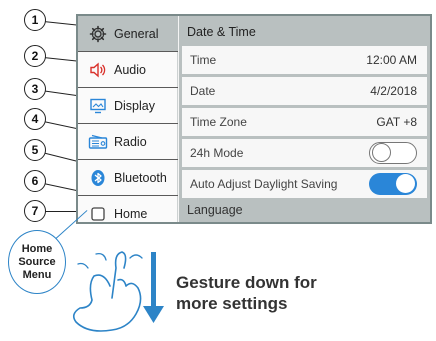 Image resolution: width=436 pixels, height=341 pixels. I want to click on setting-value: GAT +8, so click(396, 122).